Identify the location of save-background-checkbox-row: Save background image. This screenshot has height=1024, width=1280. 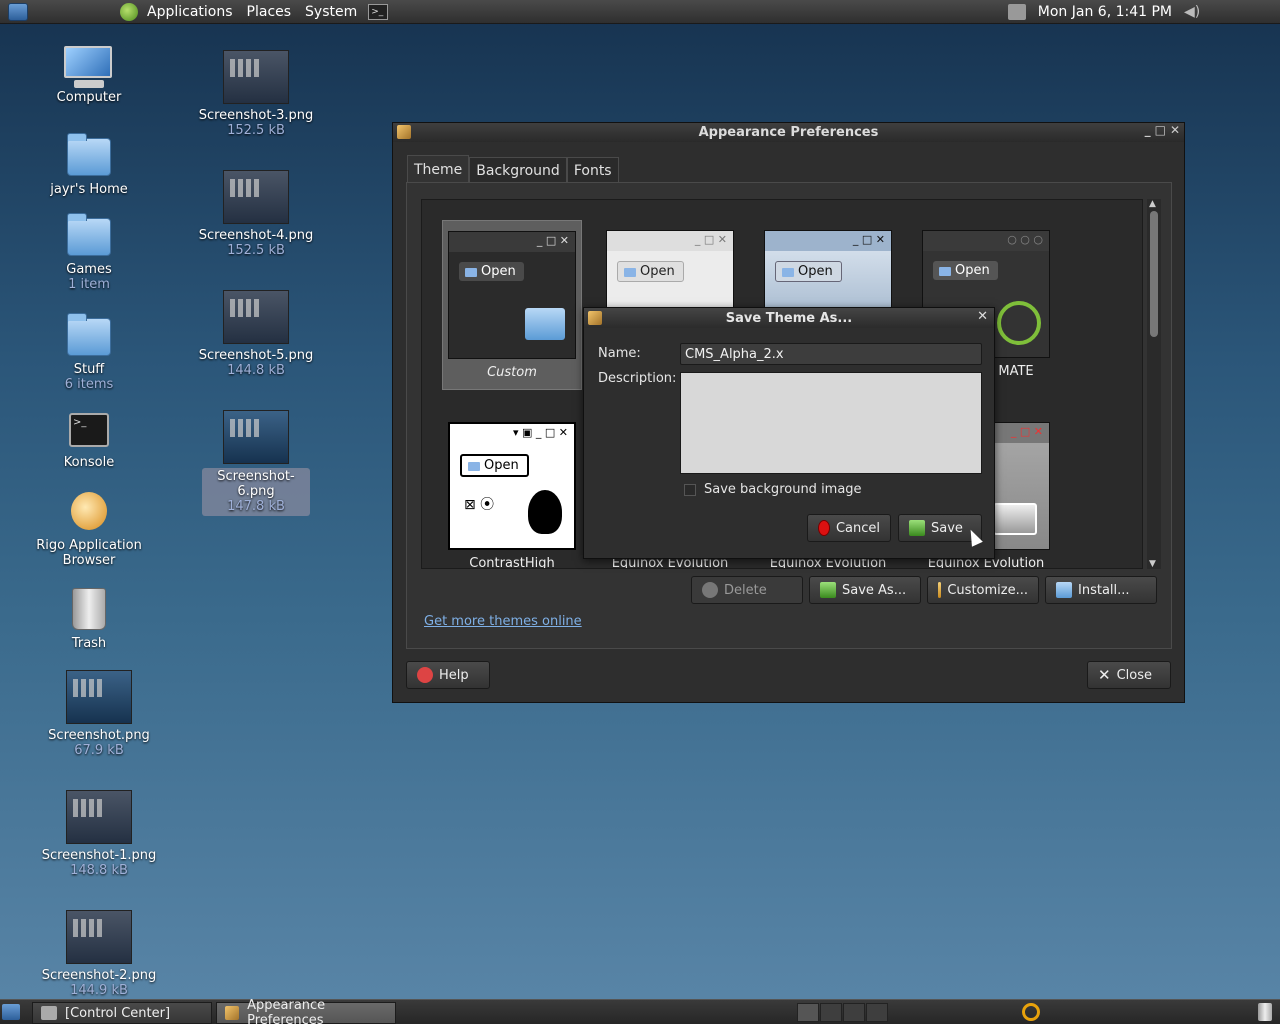
(773, 489).